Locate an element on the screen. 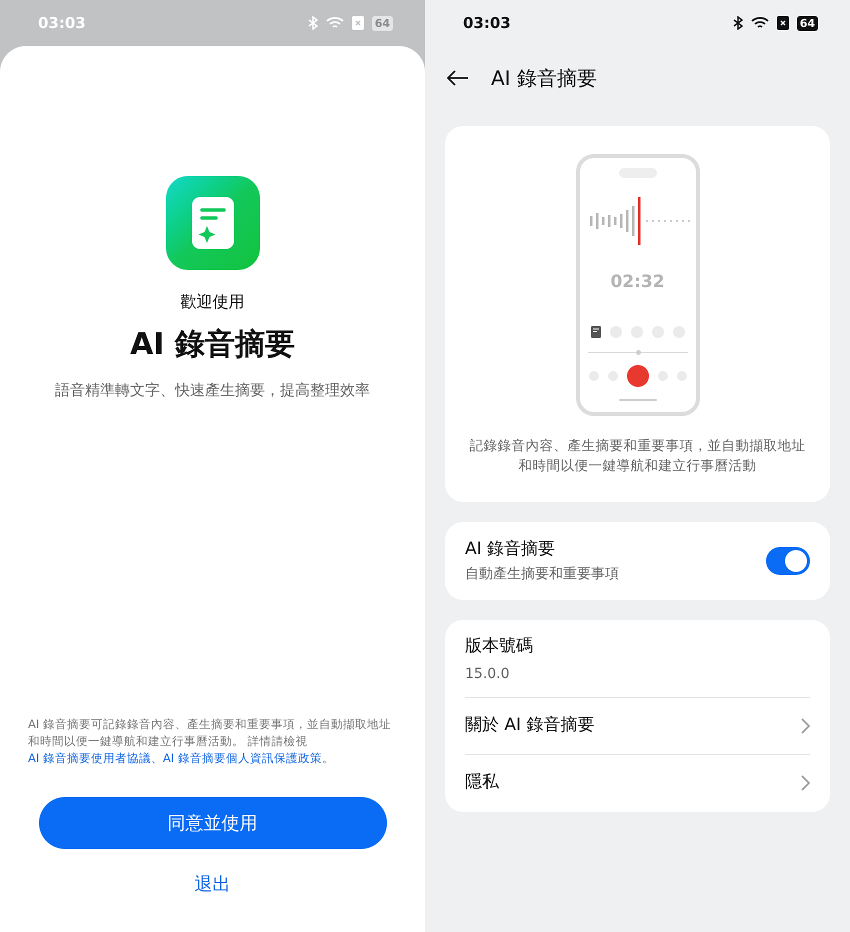 This screenshot has height=932, width=850. settings-row: 關於 AI 錄音摘要 is located at coordinates (637, 726).